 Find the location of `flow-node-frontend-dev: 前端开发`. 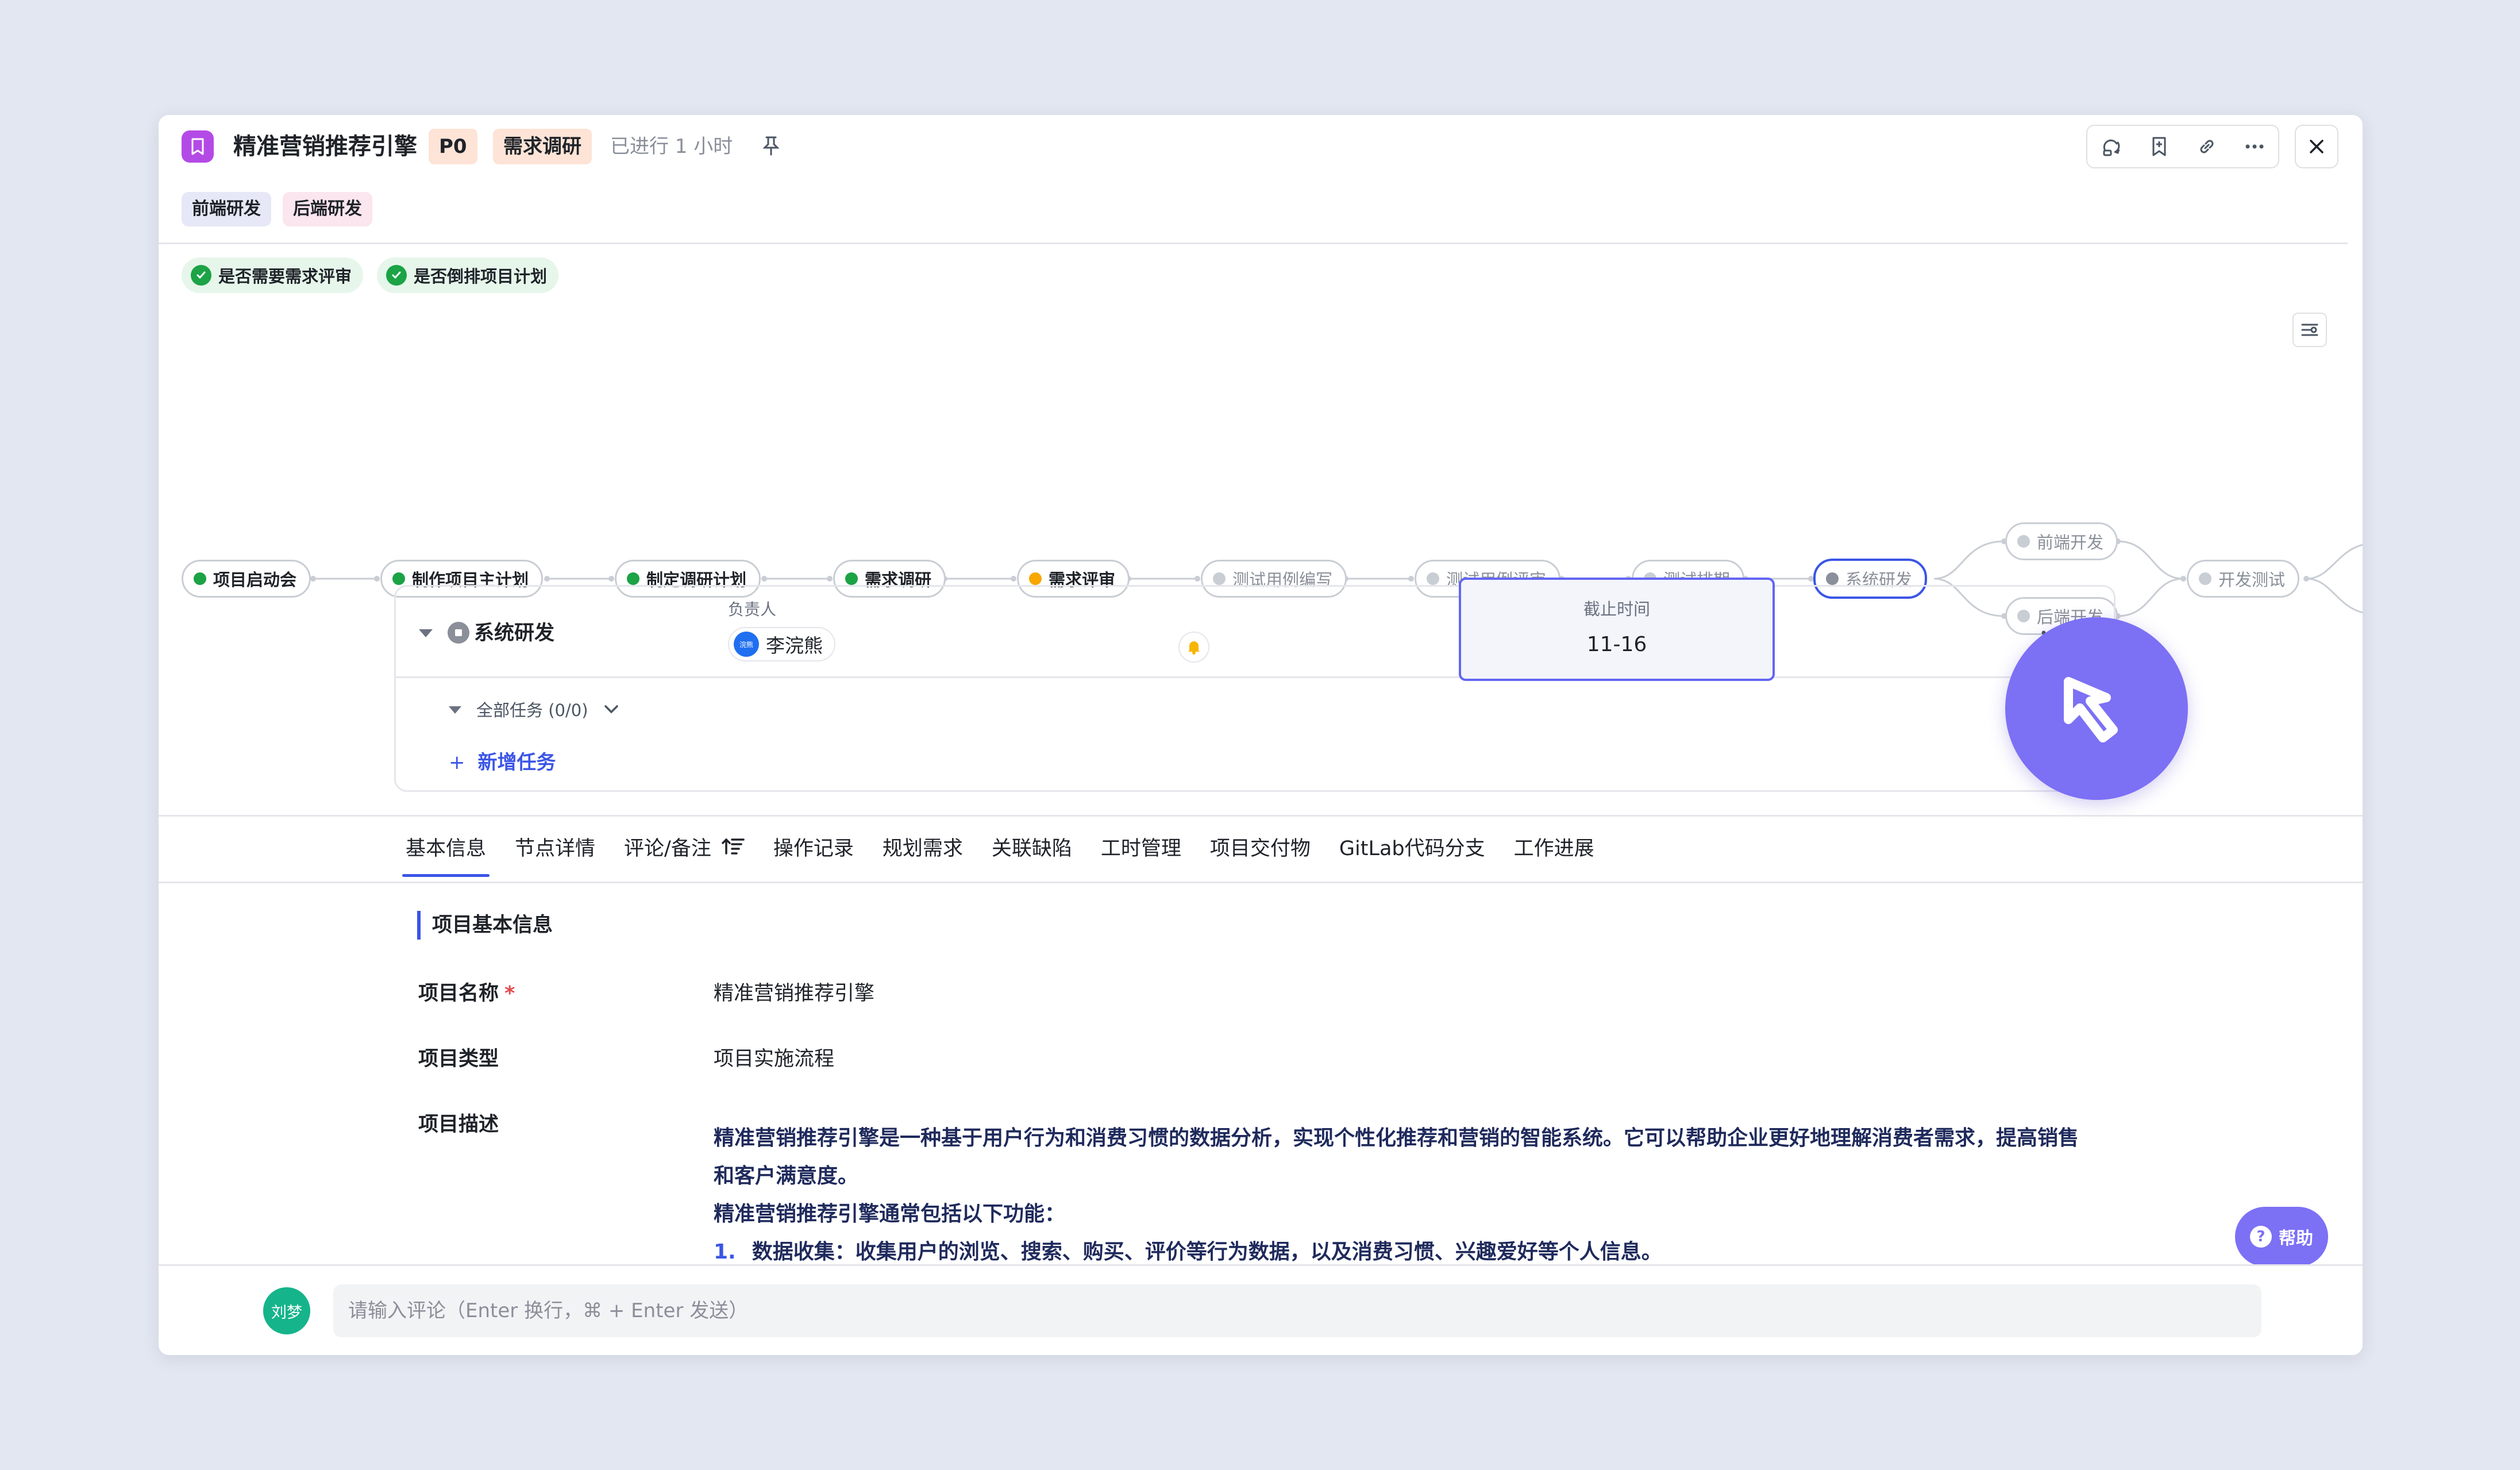

flow-node-frontend-dev: 前端开发 is located at coordinates (2062, 541).